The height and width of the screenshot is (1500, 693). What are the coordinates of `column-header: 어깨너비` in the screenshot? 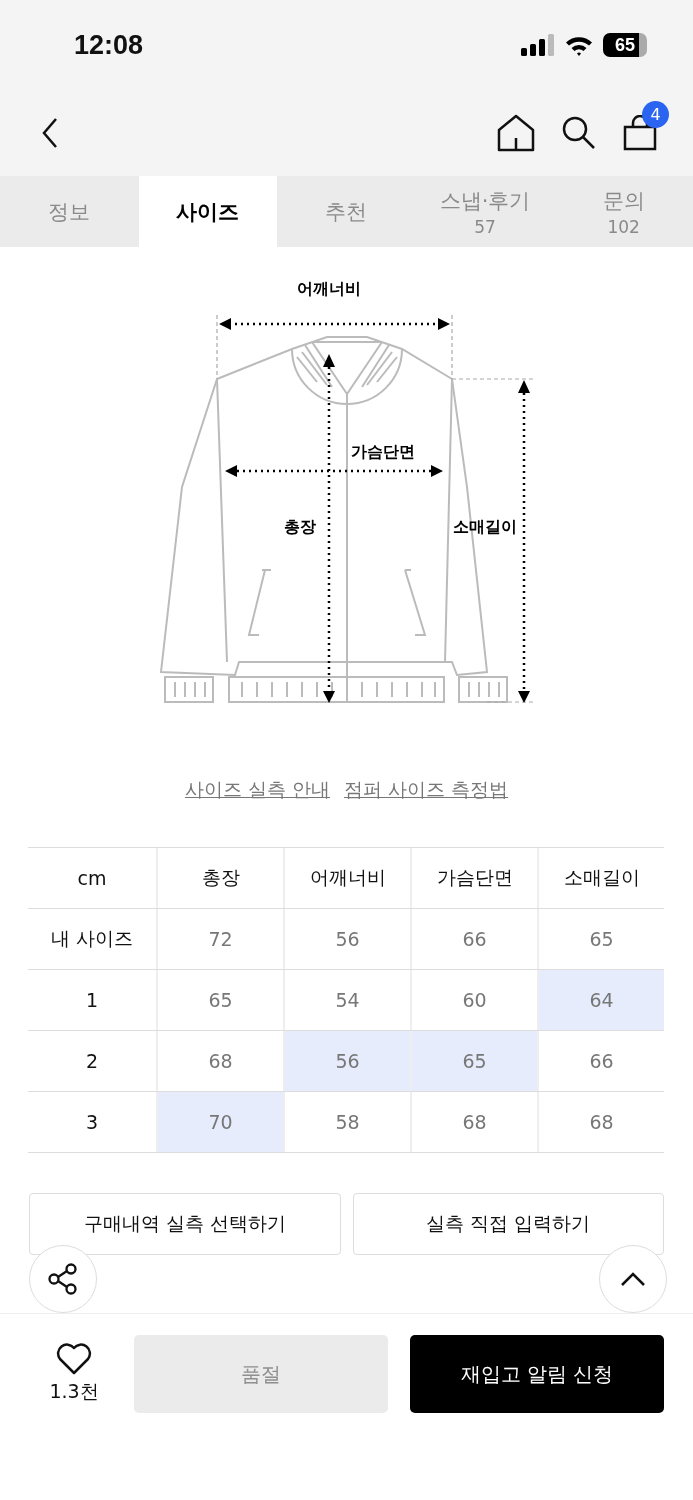 It's located at (346, 878).